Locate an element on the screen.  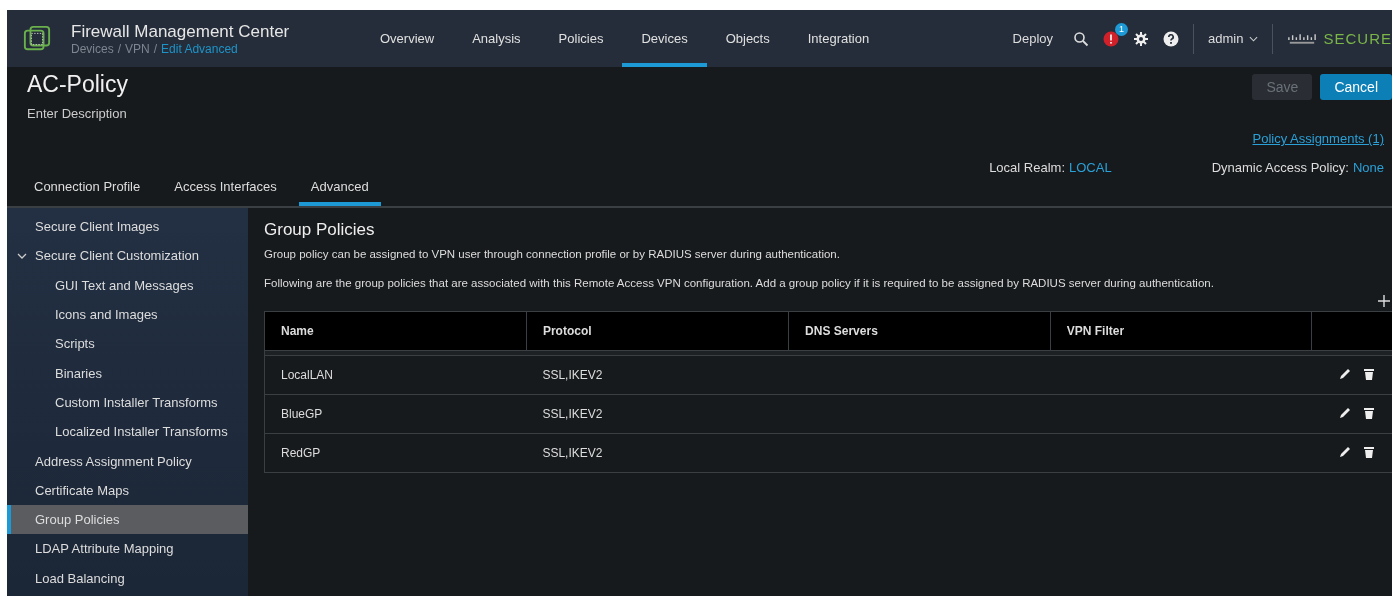
table-cell: RedGP is located at coordinates (395, 453).